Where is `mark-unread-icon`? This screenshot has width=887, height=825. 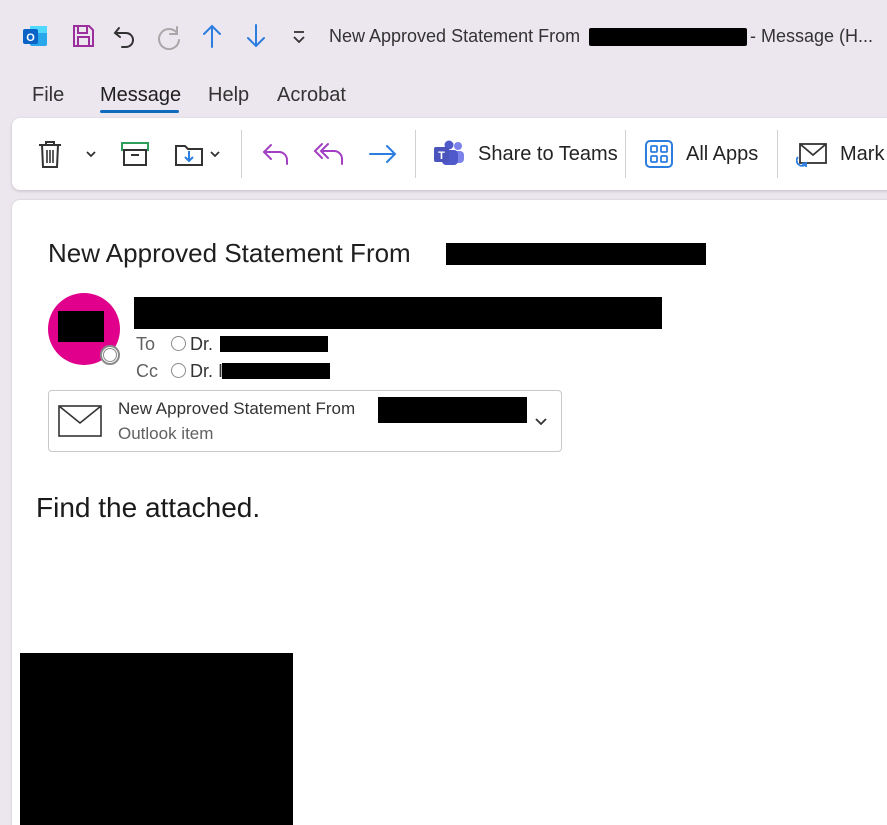 mark-unread-icon is located at coordinates (811, 155).